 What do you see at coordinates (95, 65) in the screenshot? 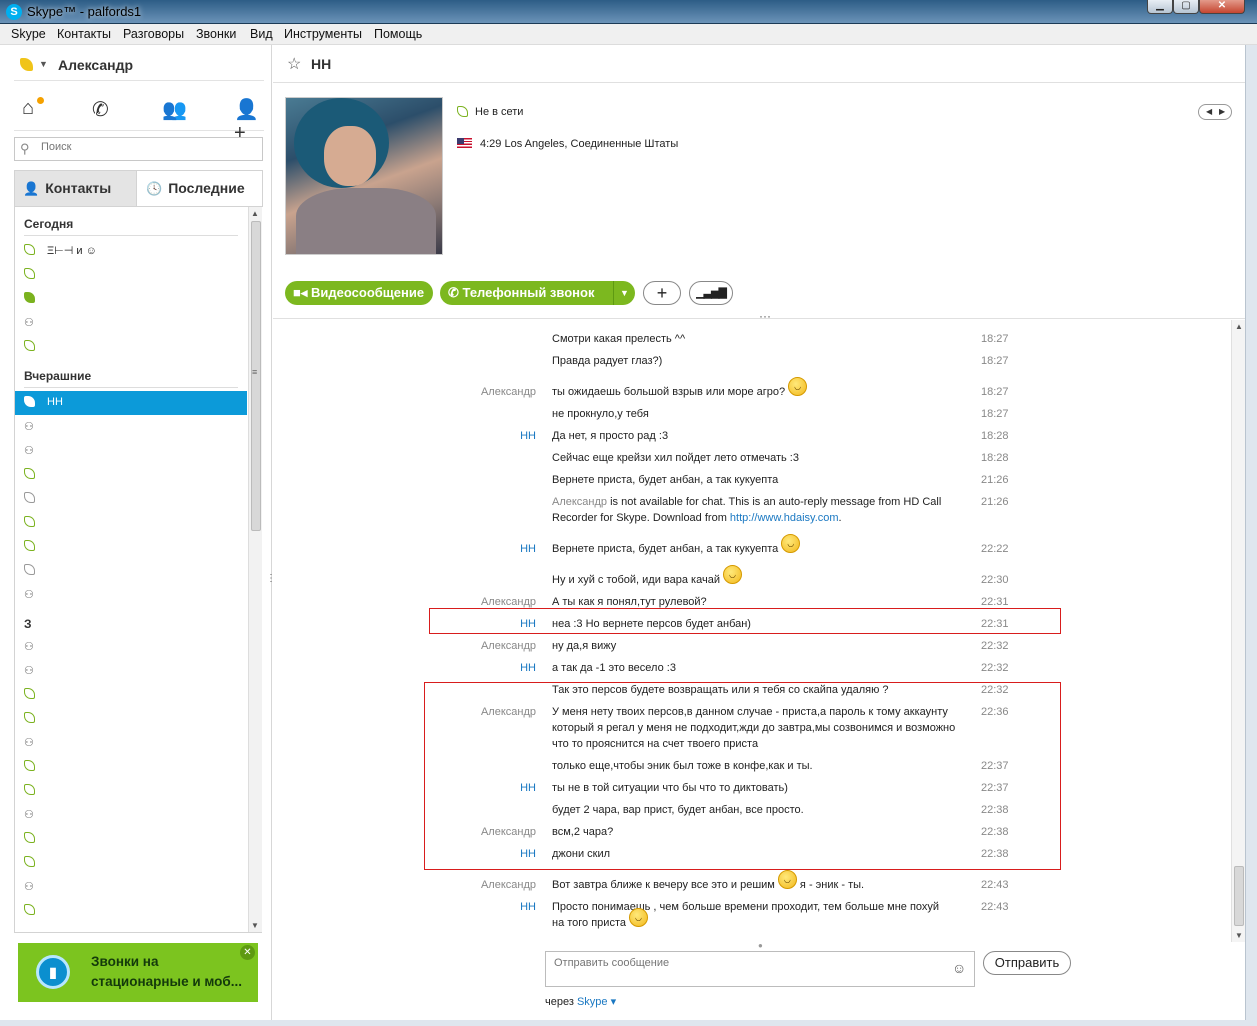
I see `profile-name: Александр` at bounding box center [95, 65].